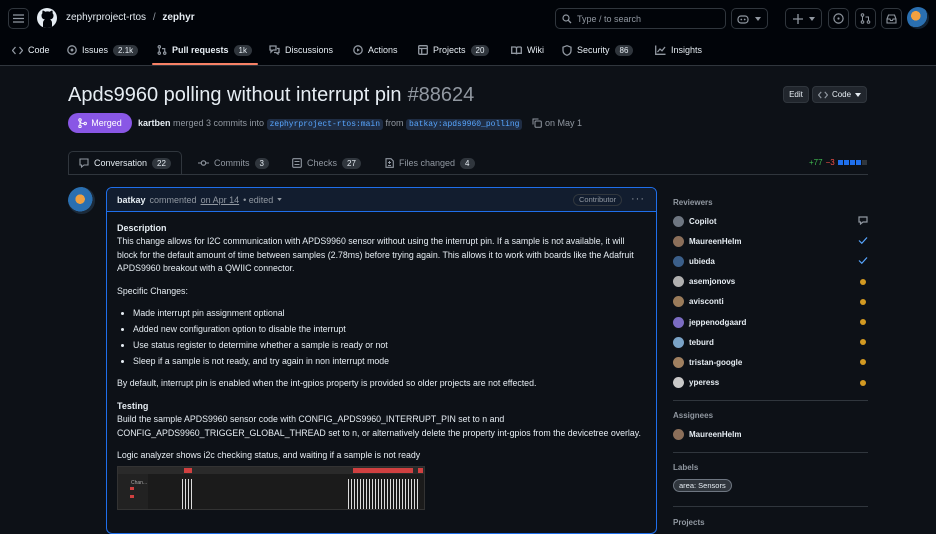  Describe the element at coordinates (126, 50) in the screenshot. I see `issues-count: 2.1k` at that location.